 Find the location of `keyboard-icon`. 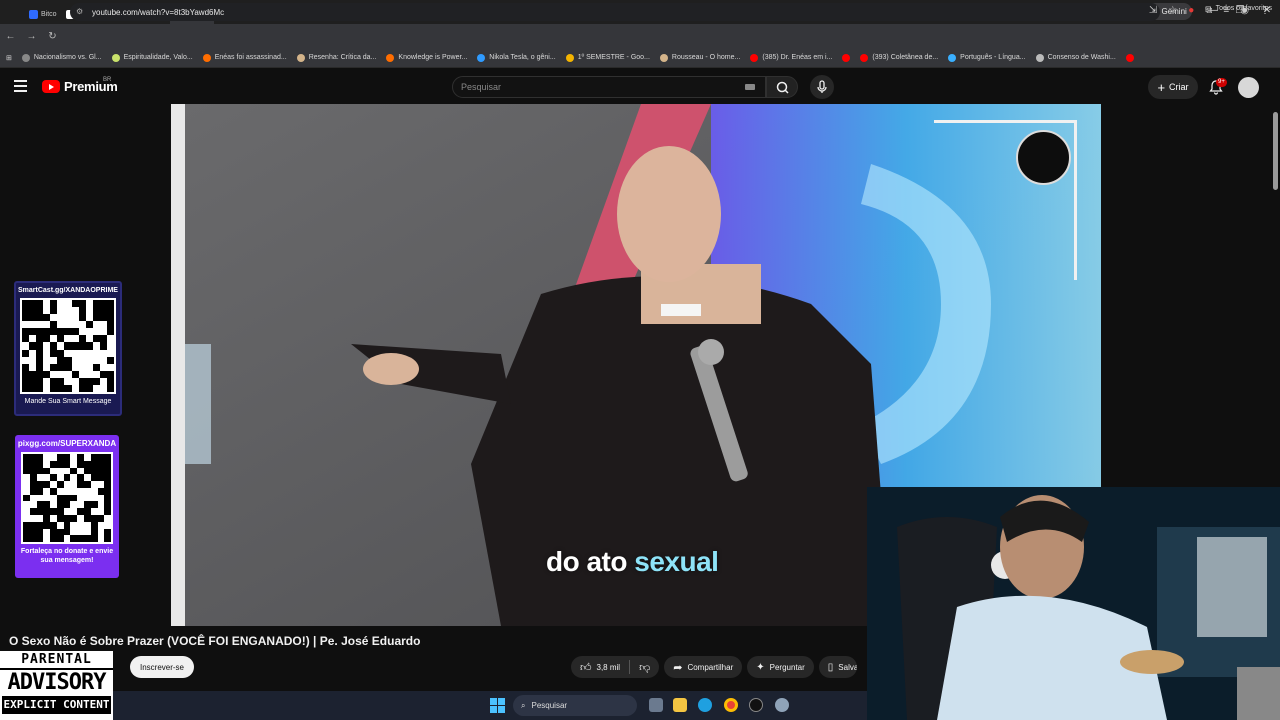

keyboard-icon is located at coordinates (750, 87).